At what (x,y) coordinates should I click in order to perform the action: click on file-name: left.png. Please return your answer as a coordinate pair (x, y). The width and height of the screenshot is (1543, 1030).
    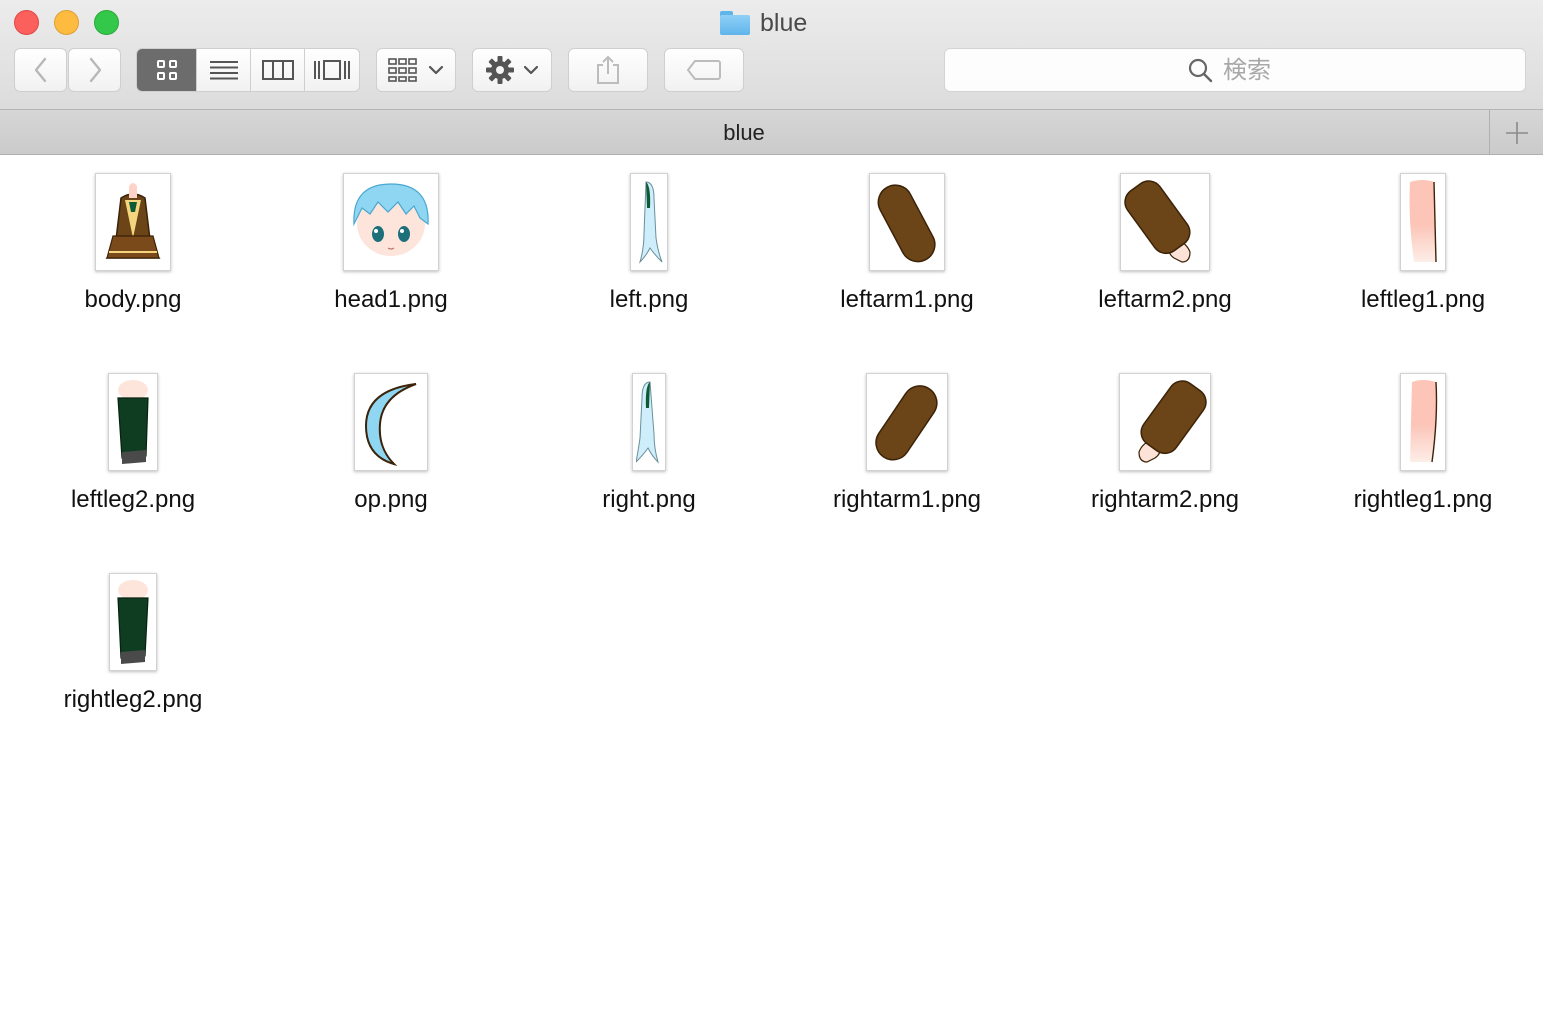
    Looking at the image, I should click on (649, 299).